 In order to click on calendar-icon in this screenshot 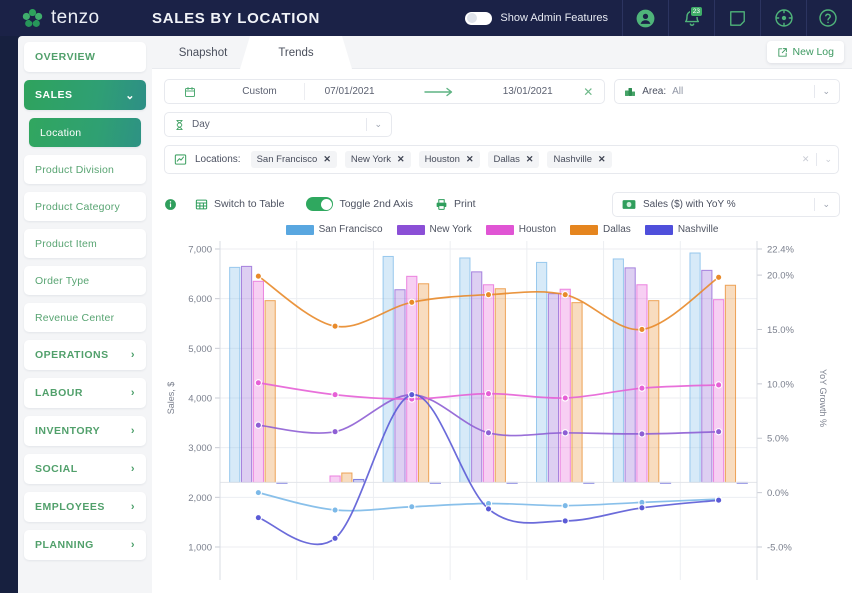, I will do `click(190, 91)`.